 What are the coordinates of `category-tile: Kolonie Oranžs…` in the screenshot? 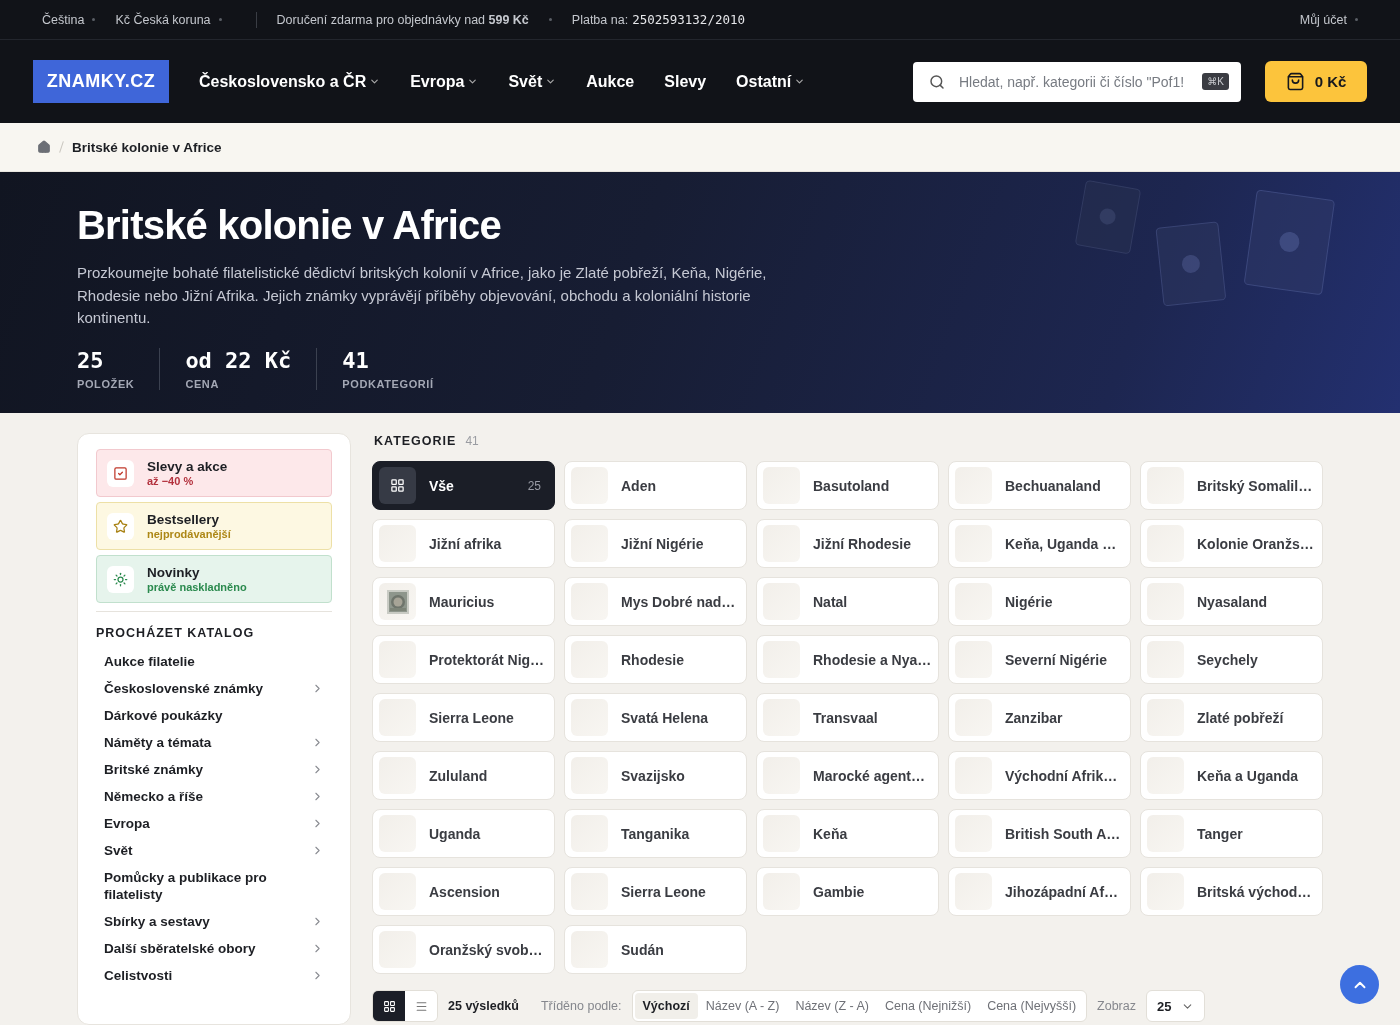 It's located at (1231, 543).